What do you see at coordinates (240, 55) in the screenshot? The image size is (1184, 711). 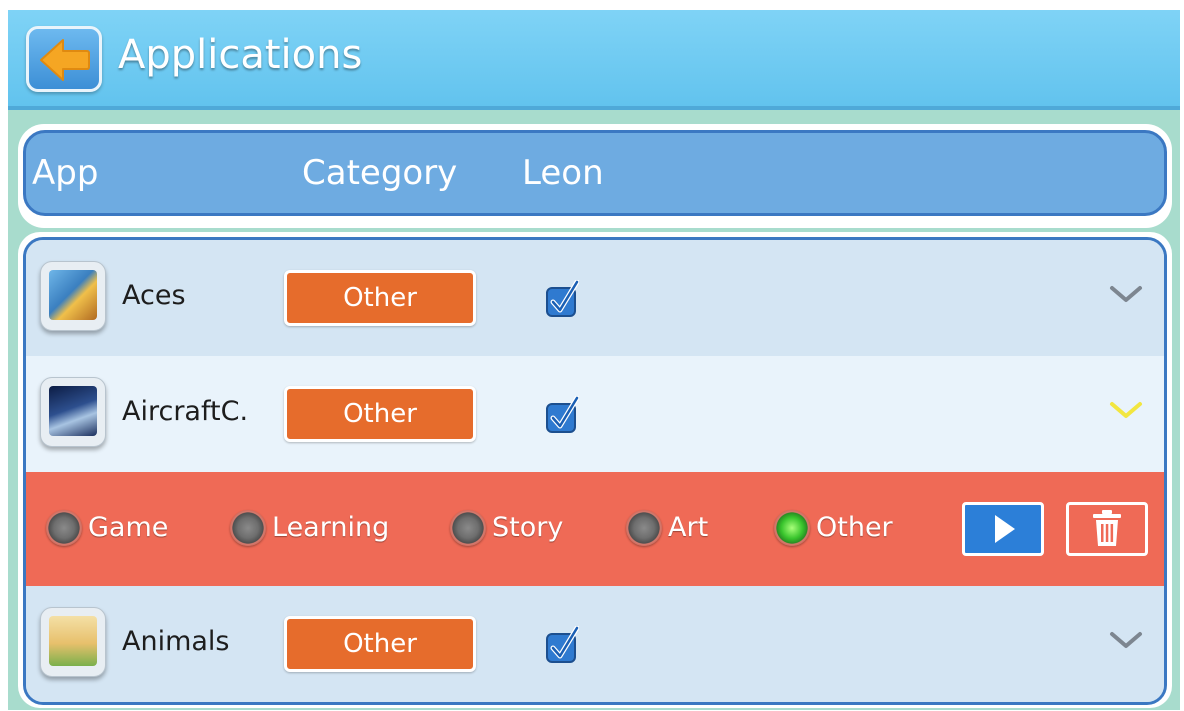 I see `page-title: Applications` at bounding box center [240, 55].